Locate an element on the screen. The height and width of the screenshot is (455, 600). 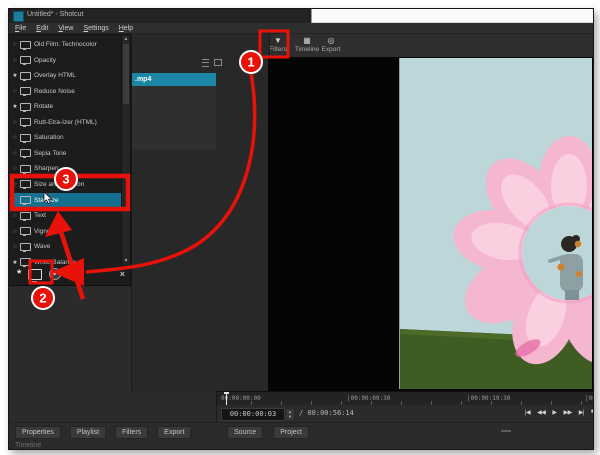
app-icon is located at coordinates (18, 16).